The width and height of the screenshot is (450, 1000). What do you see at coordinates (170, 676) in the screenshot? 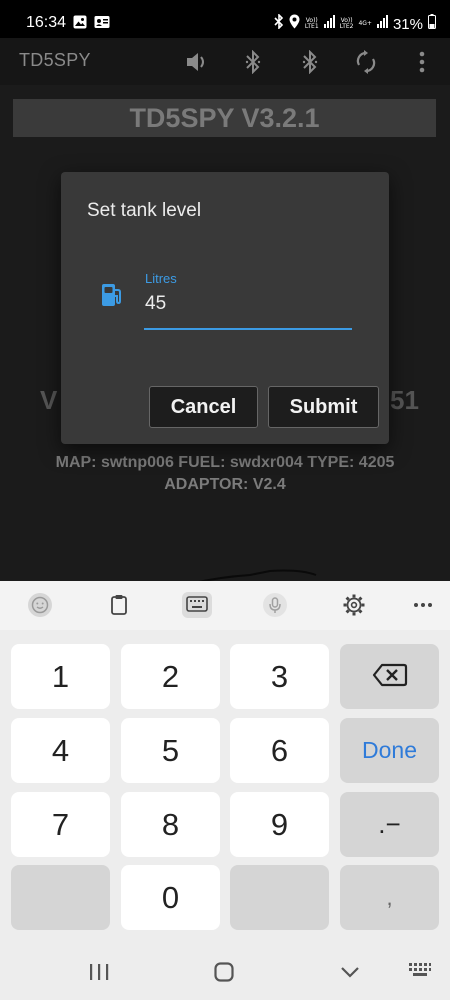
I see `key-2: 2` at bounding box center [170, 676].